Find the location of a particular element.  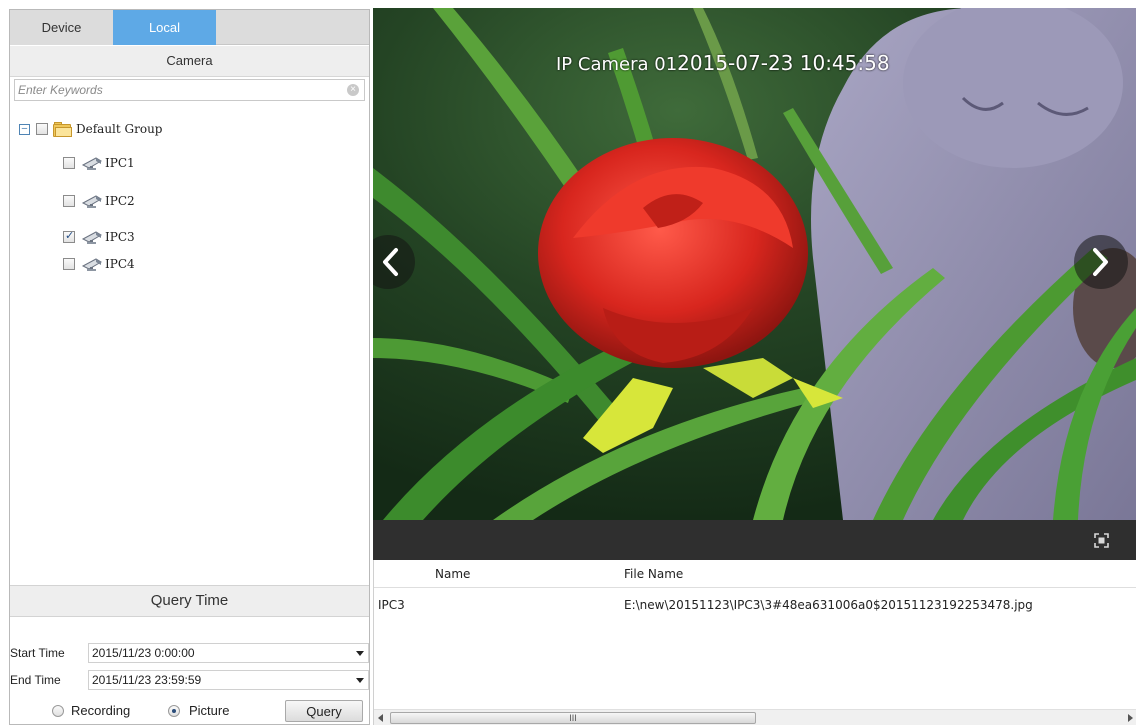

viewer-toolbar is located at coordinates (754, 540).